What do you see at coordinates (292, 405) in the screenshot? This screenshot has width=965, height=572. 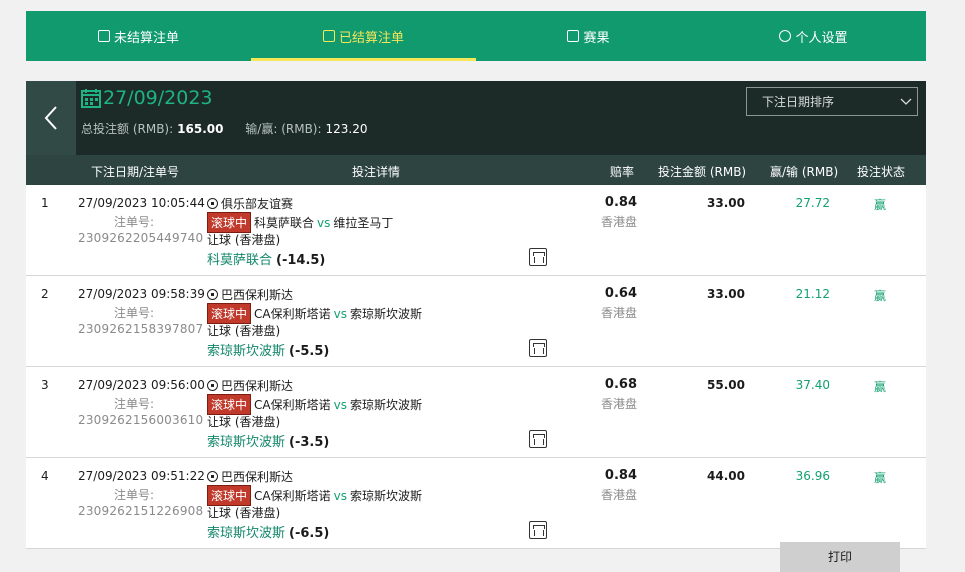 I see `home-team: CA保利斯塔诺` at bounding box center [292, 405].